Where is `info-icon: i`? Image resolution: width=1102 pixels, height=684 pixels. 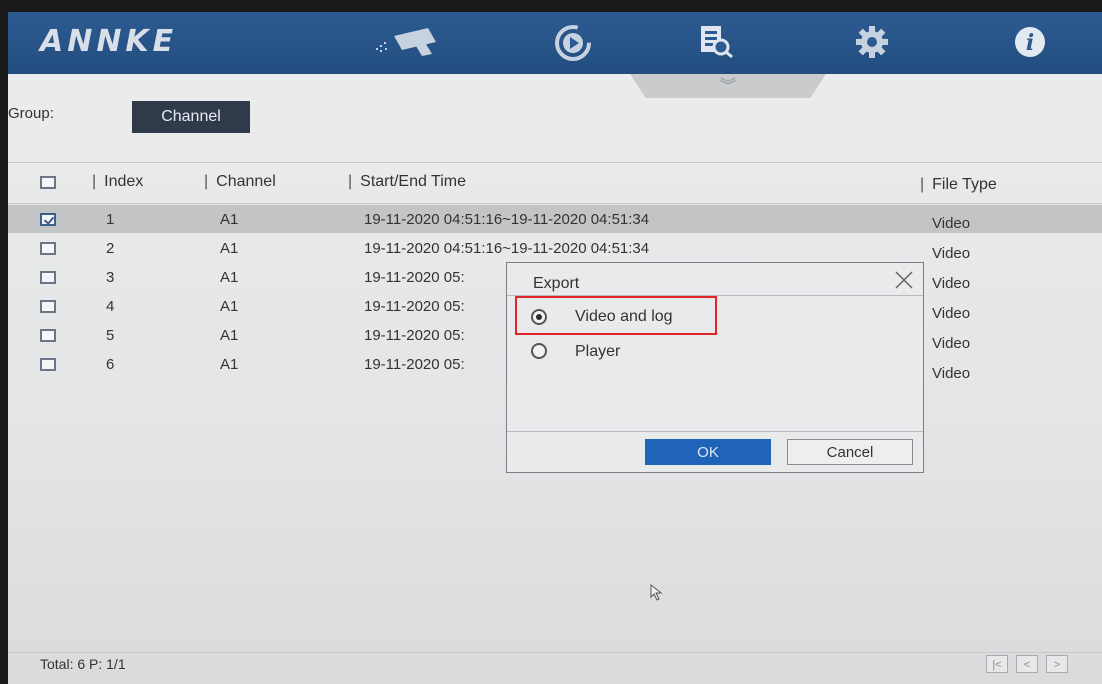
info-icon: i is located at coordinates (1030, 42).